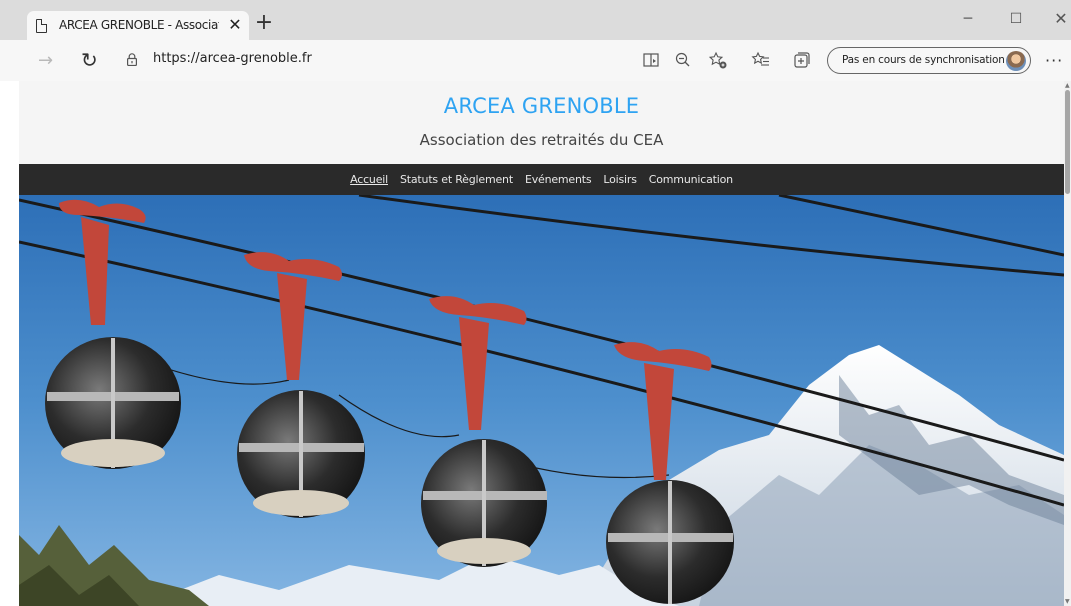 Image resolution: width=1071 pixels, height=606 pixels. What do you see at coordinates (264, 24) in the screenshot?
I see `new-tab-button: +` at bounding box center [264, 24].